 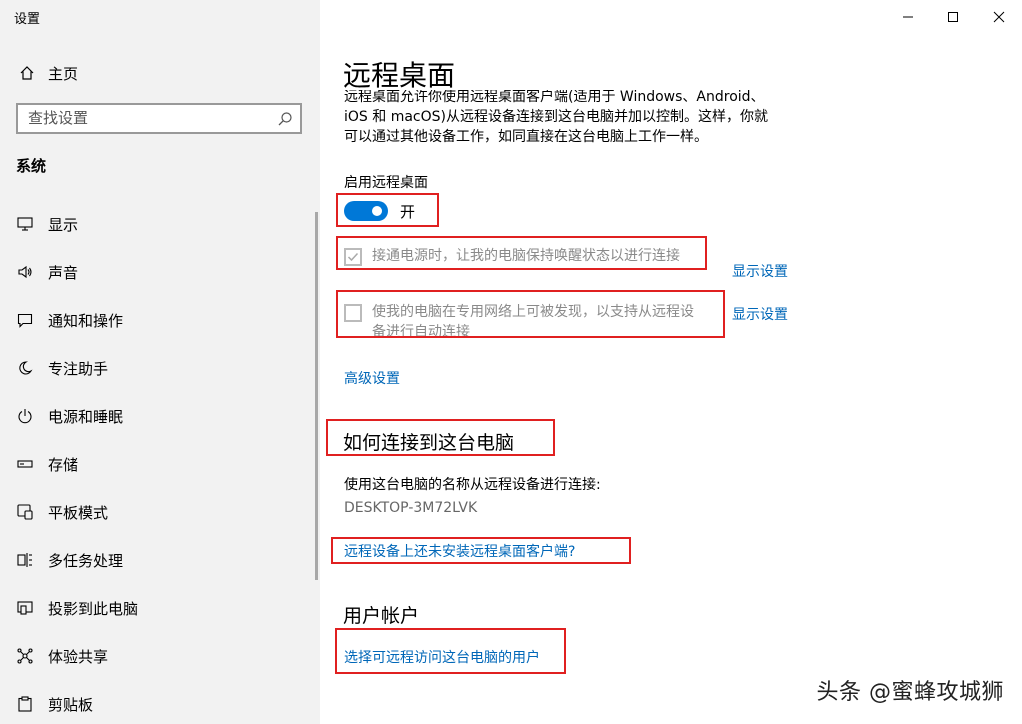 What do you see at coordinates (556, 117) in the screenshot?
I see `description-line: iOS 和 macOS)从远程设备连接到这台电脑并加以控制。这样，你就` at bounding box center [556, 117].